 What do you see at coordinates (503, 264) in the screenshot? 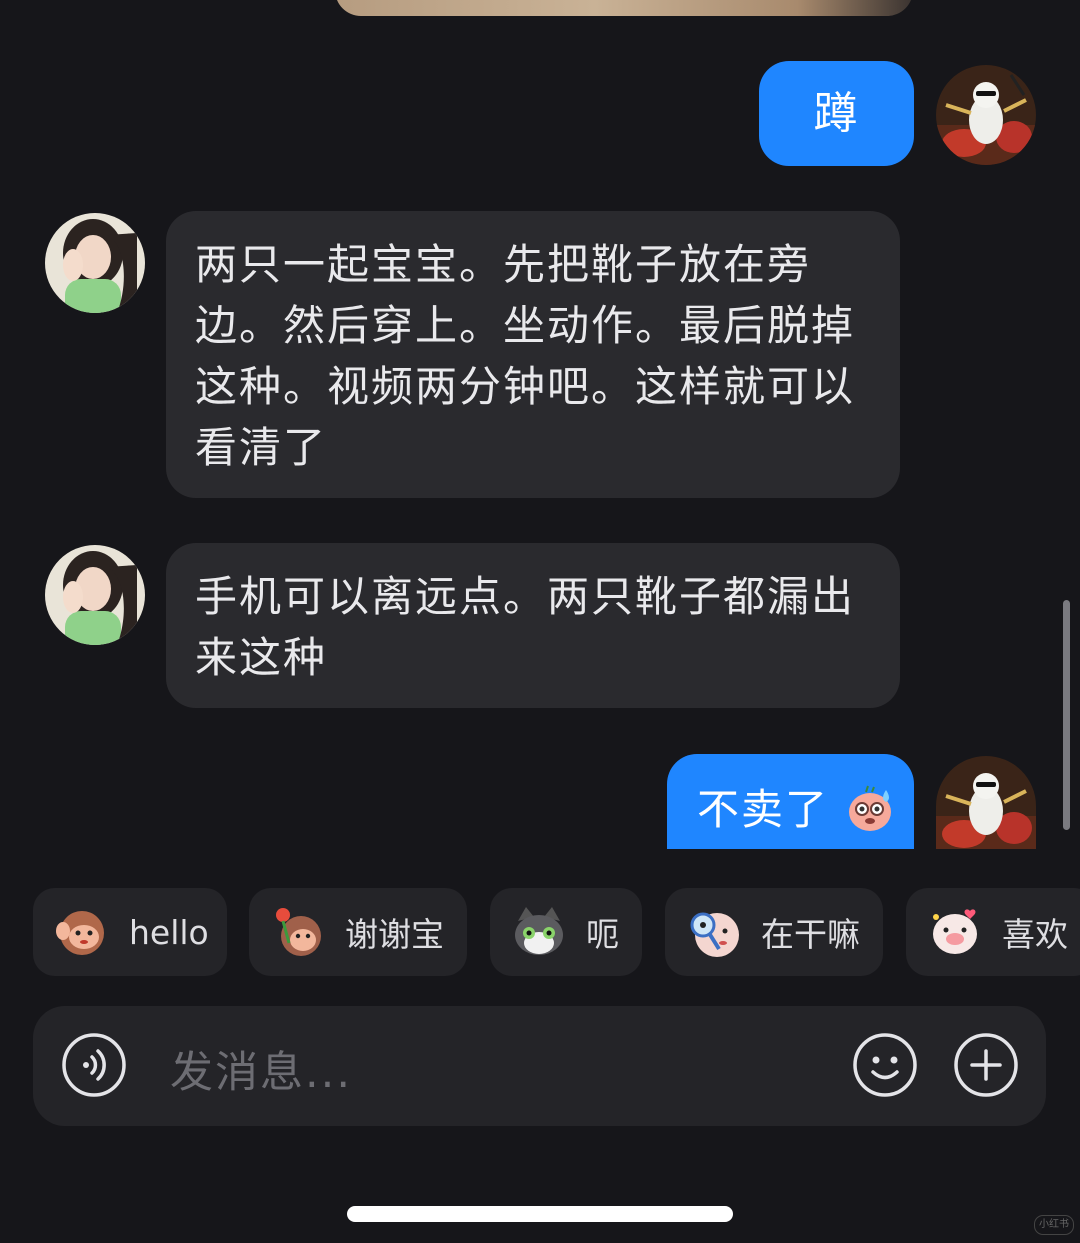
I see `message-line: 两只一起宝宝。先把靴子放在旁` at bounding box center [503, 264].